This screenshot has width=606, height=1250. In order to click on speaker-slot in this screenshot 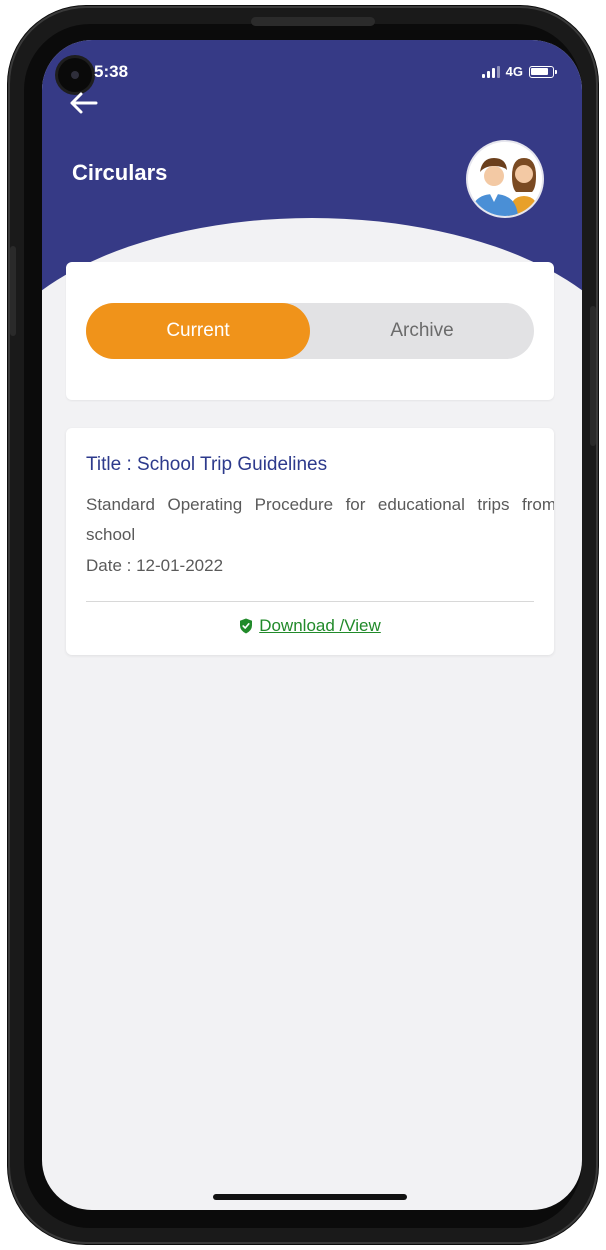, I will do `click(313, 21)`.